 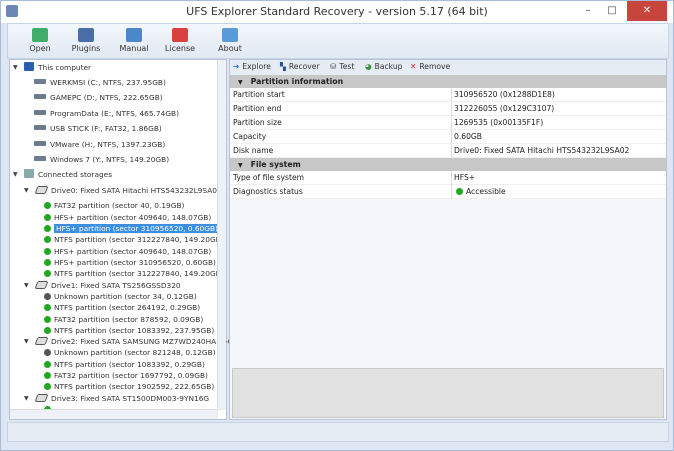 I want to click on hard-disk-icon, so click(x=41, y=189).